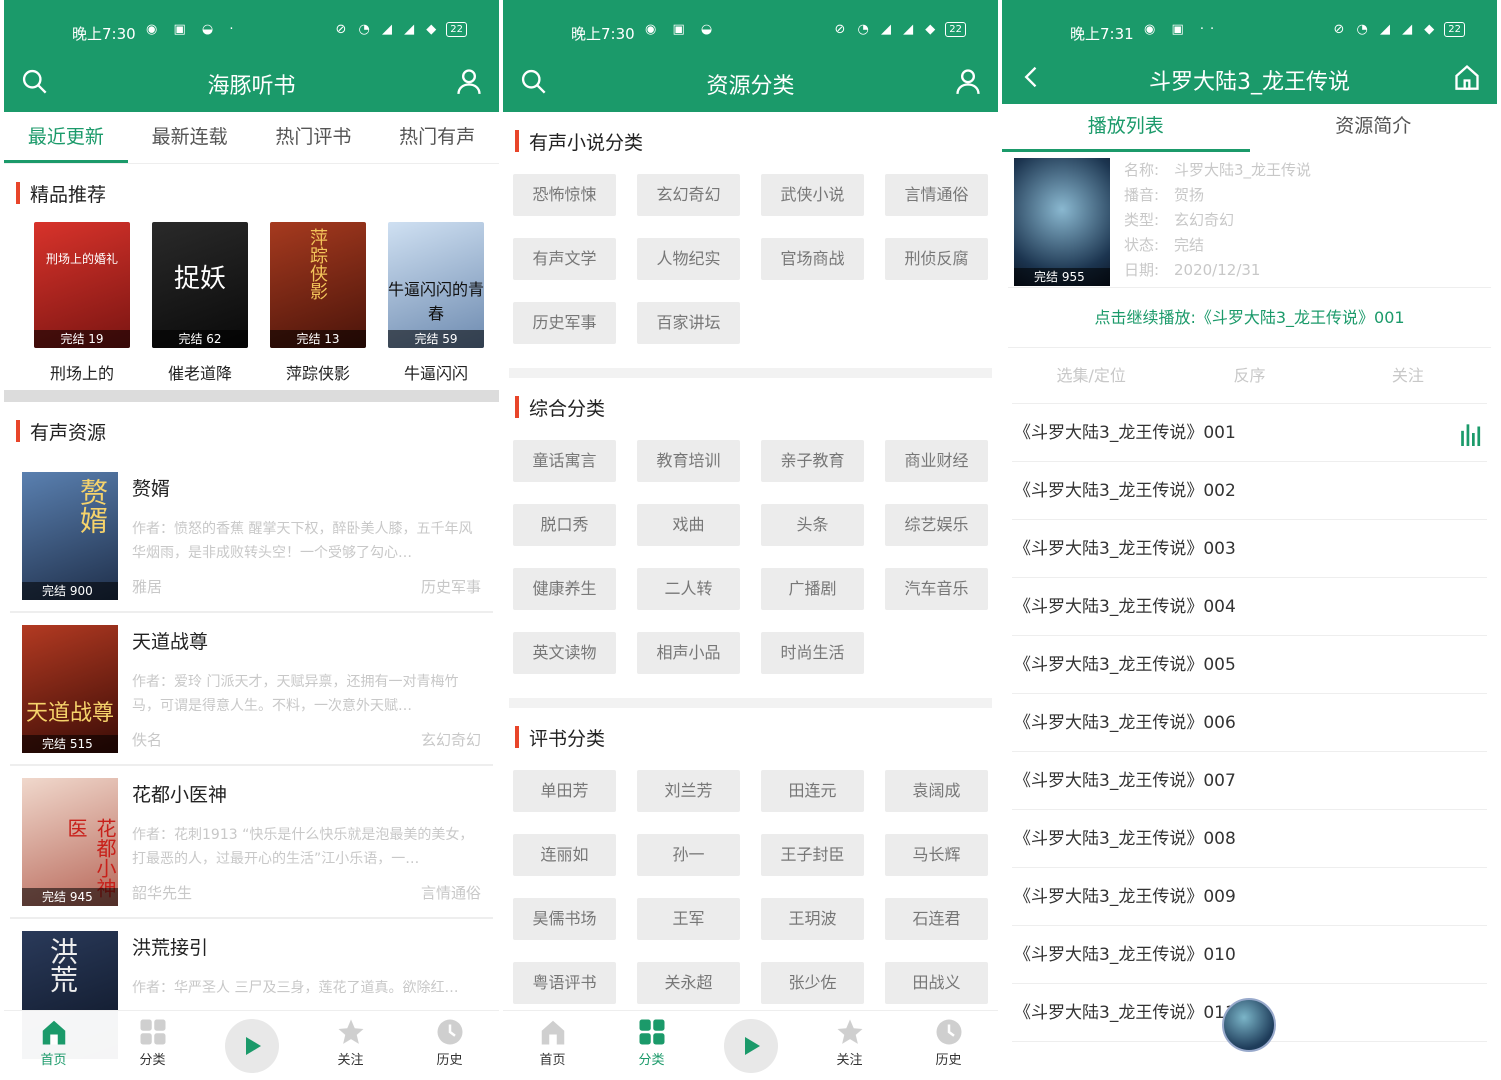 The image size is (1501, 1080). Describe the element at coordinates (812, 259) in the screenshot. I see `category-chip: 官场商战` at that location.